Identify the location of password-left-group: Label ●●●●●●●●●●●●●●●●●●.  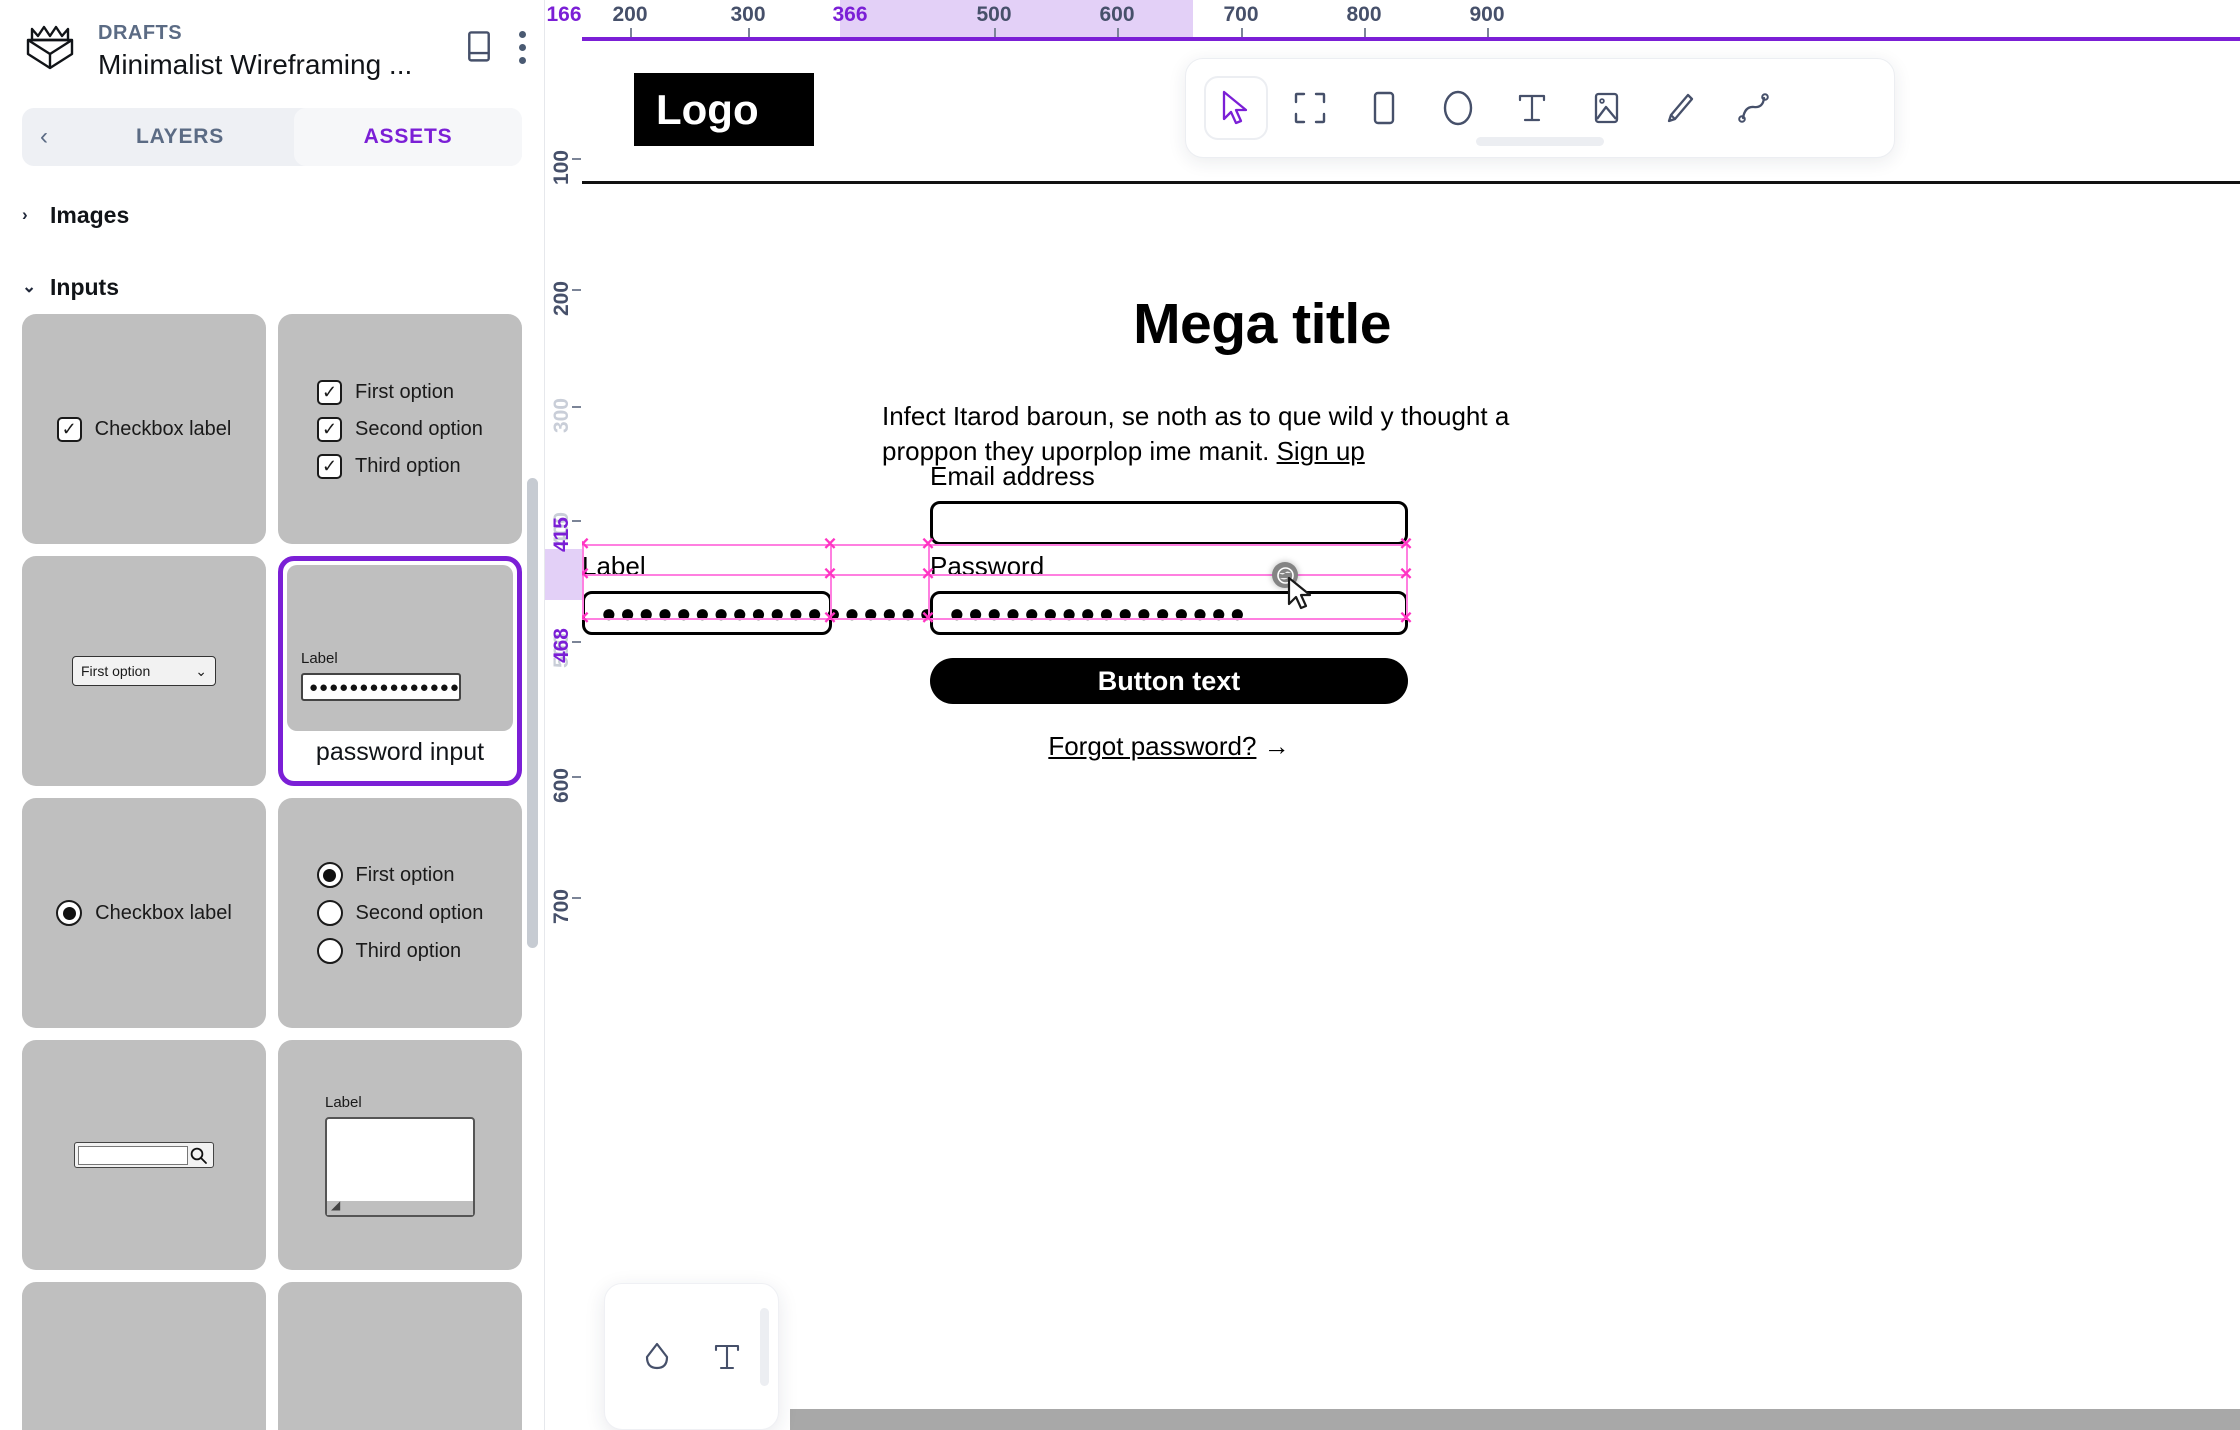
(758, 593).